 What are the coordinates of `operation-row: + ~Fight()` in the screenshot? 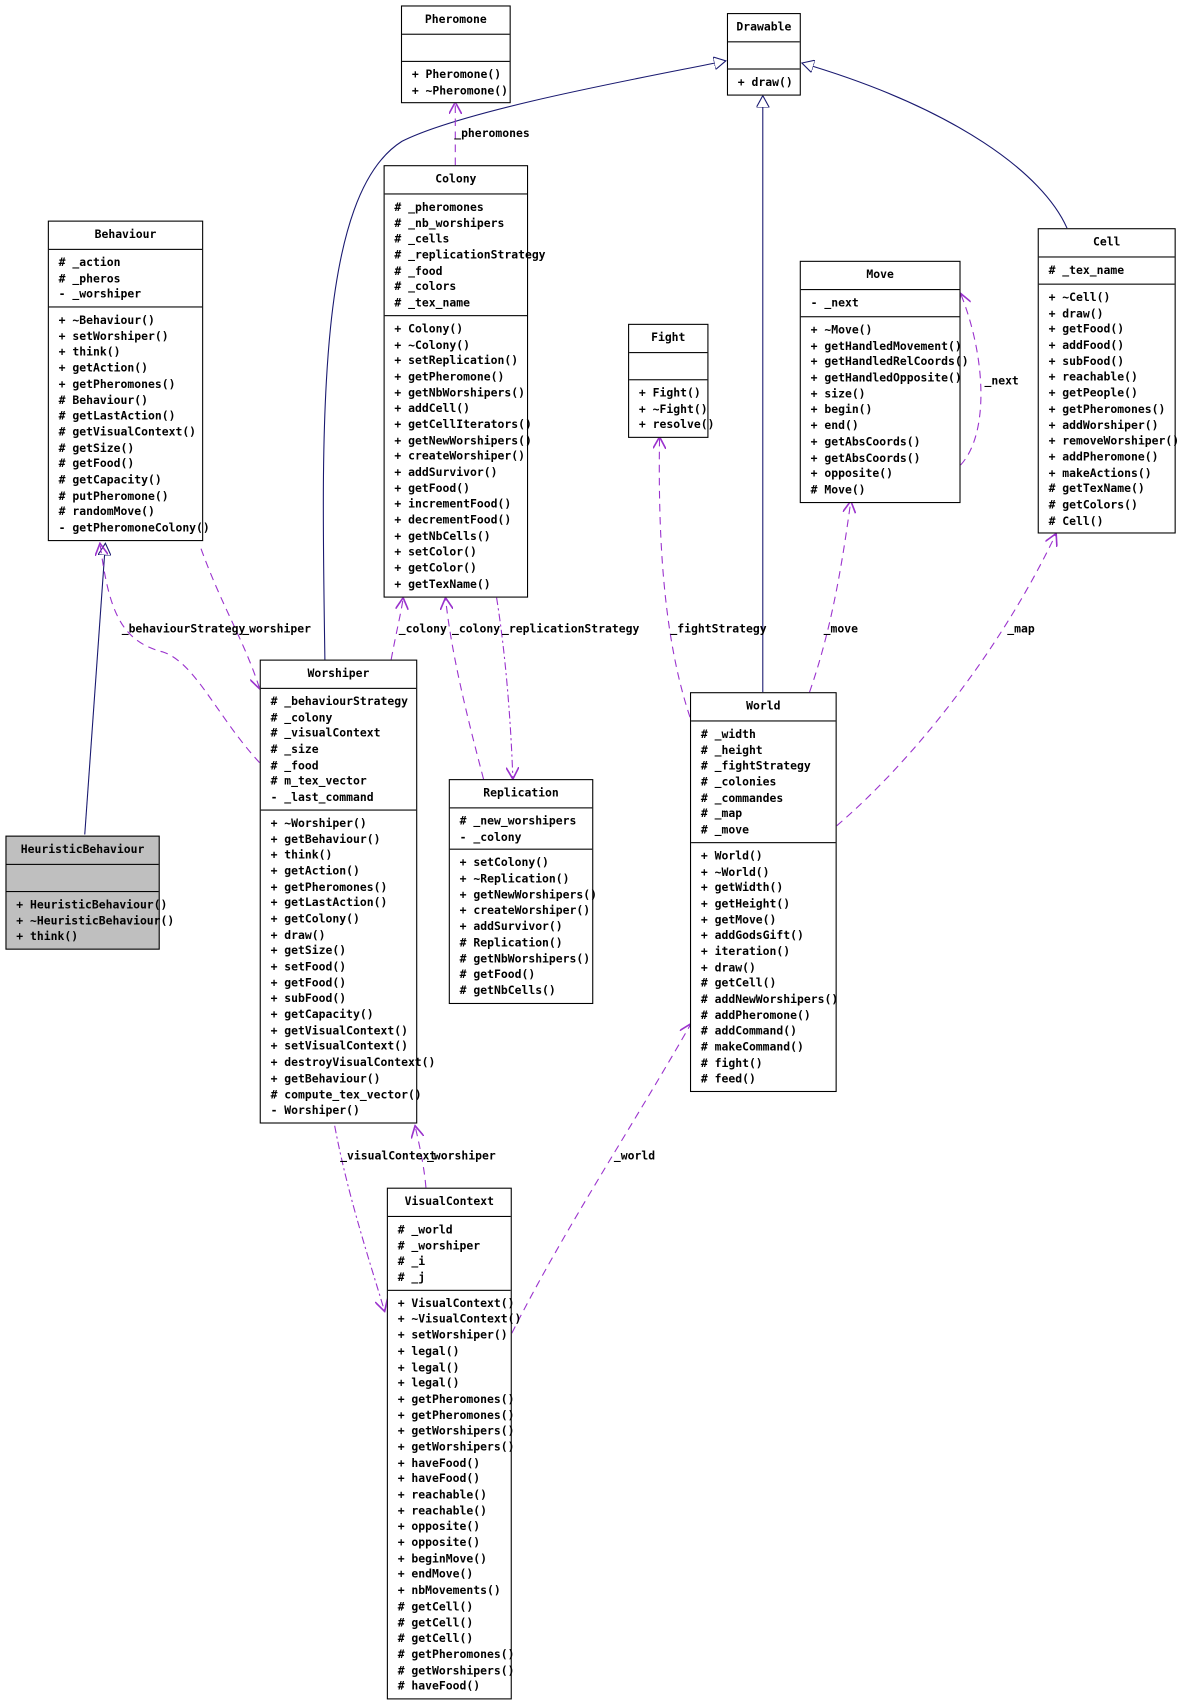 It's located at (673, 409).